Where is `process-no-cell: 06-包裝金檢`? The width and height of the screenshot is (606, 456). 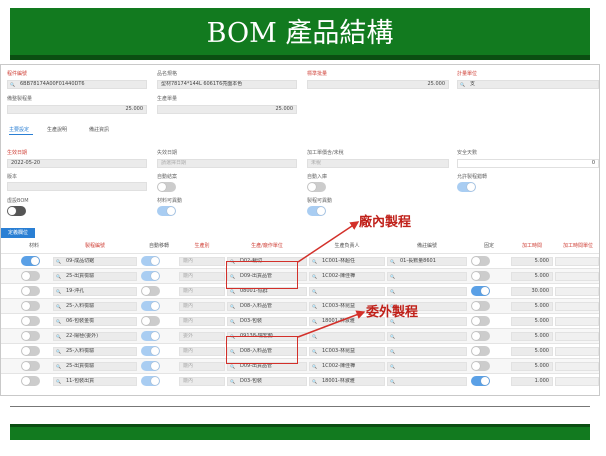 process-no-cell: 06-包裝金檢 is located at coordinates (95, 321).